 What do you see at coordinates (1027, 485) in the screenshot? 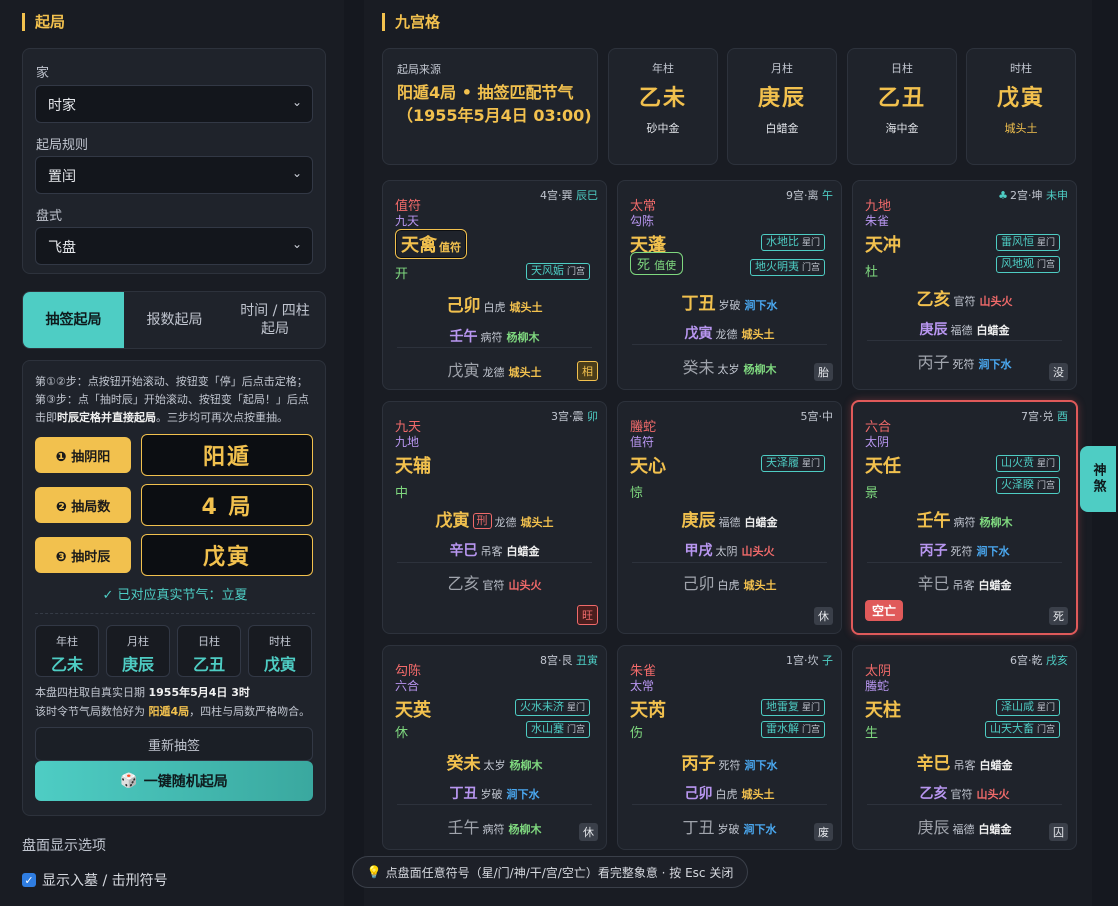
I see `hexagram-tag-door: 火泽睽 门宫` at bounding box center [1027, 485].